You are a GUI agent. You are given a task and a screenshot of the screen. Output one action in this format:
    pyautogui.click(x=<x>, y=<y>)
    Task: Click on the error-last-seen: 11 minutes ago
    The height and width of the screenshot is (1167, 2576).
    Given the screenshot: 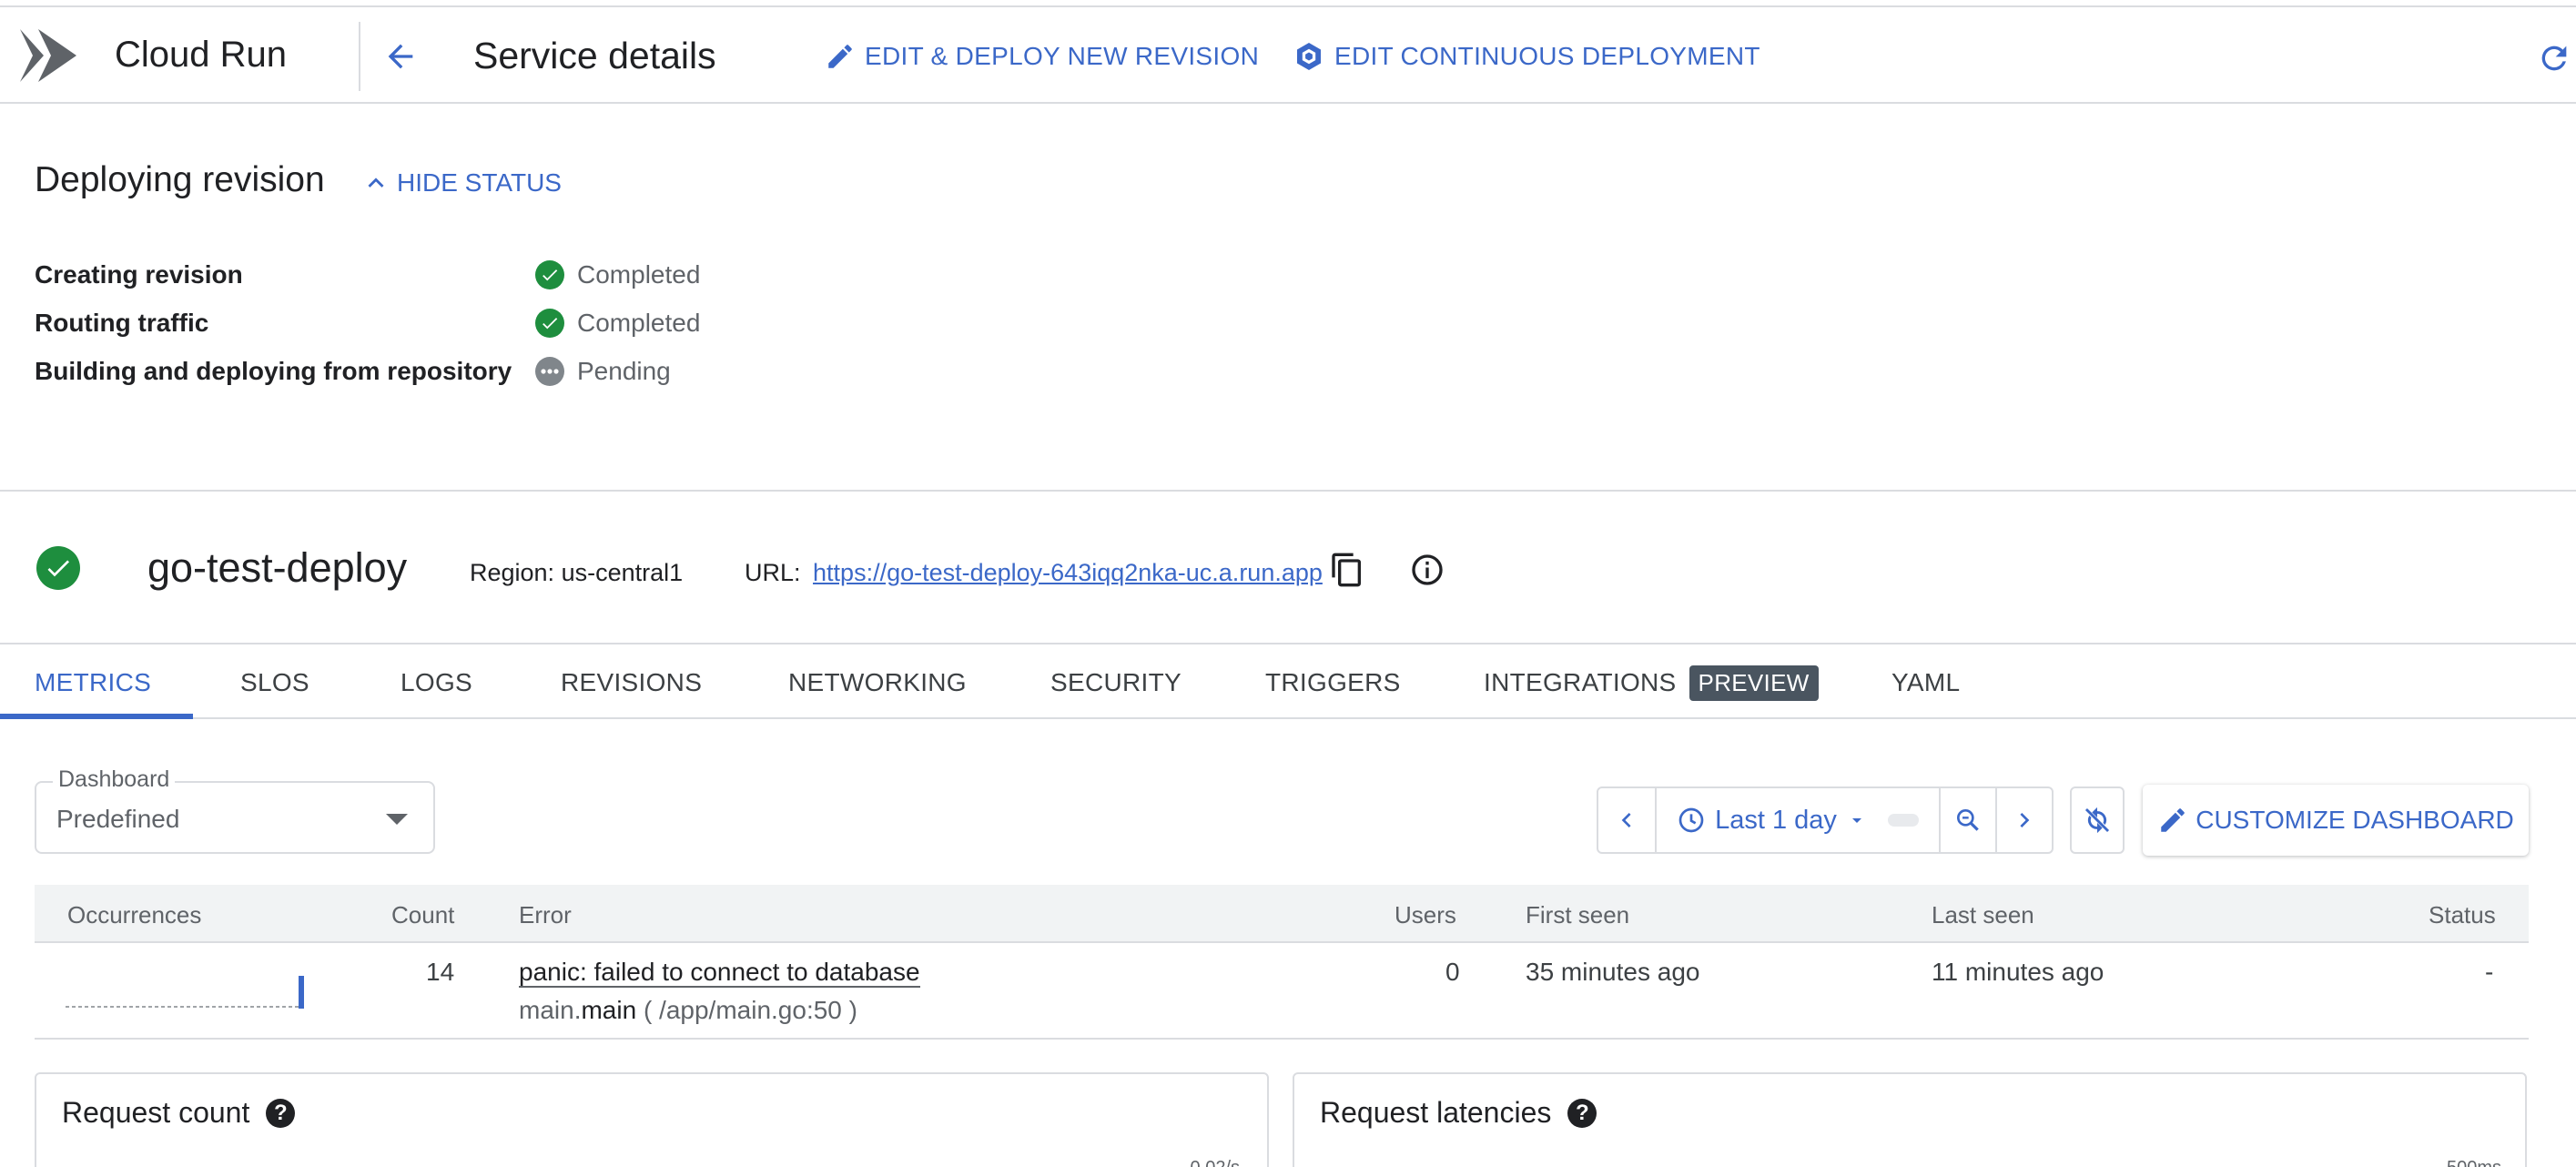 What is the action you would take?
    pyautogui.click(x=2018, y=972)
    